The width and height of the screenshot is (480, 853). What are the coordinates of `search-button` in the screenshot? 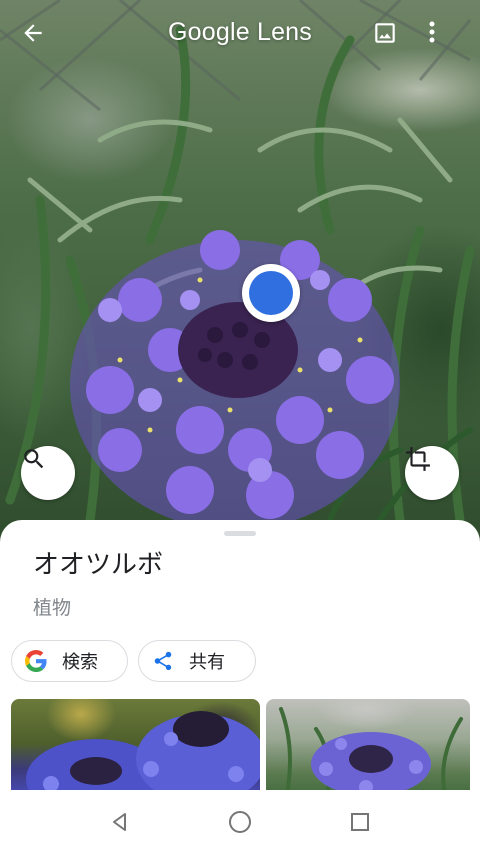 It's located at (48, 473).